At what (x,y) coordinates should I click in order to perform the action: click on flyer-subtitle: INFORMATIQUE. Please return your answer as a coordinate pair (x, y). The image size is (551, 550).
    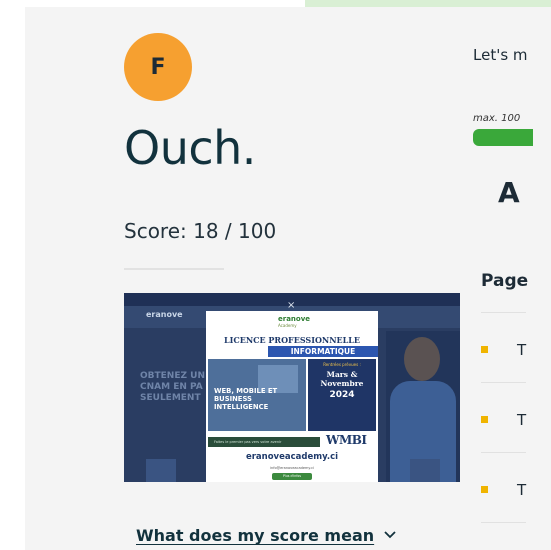
    Looking at the image, I should click on (323, 351).